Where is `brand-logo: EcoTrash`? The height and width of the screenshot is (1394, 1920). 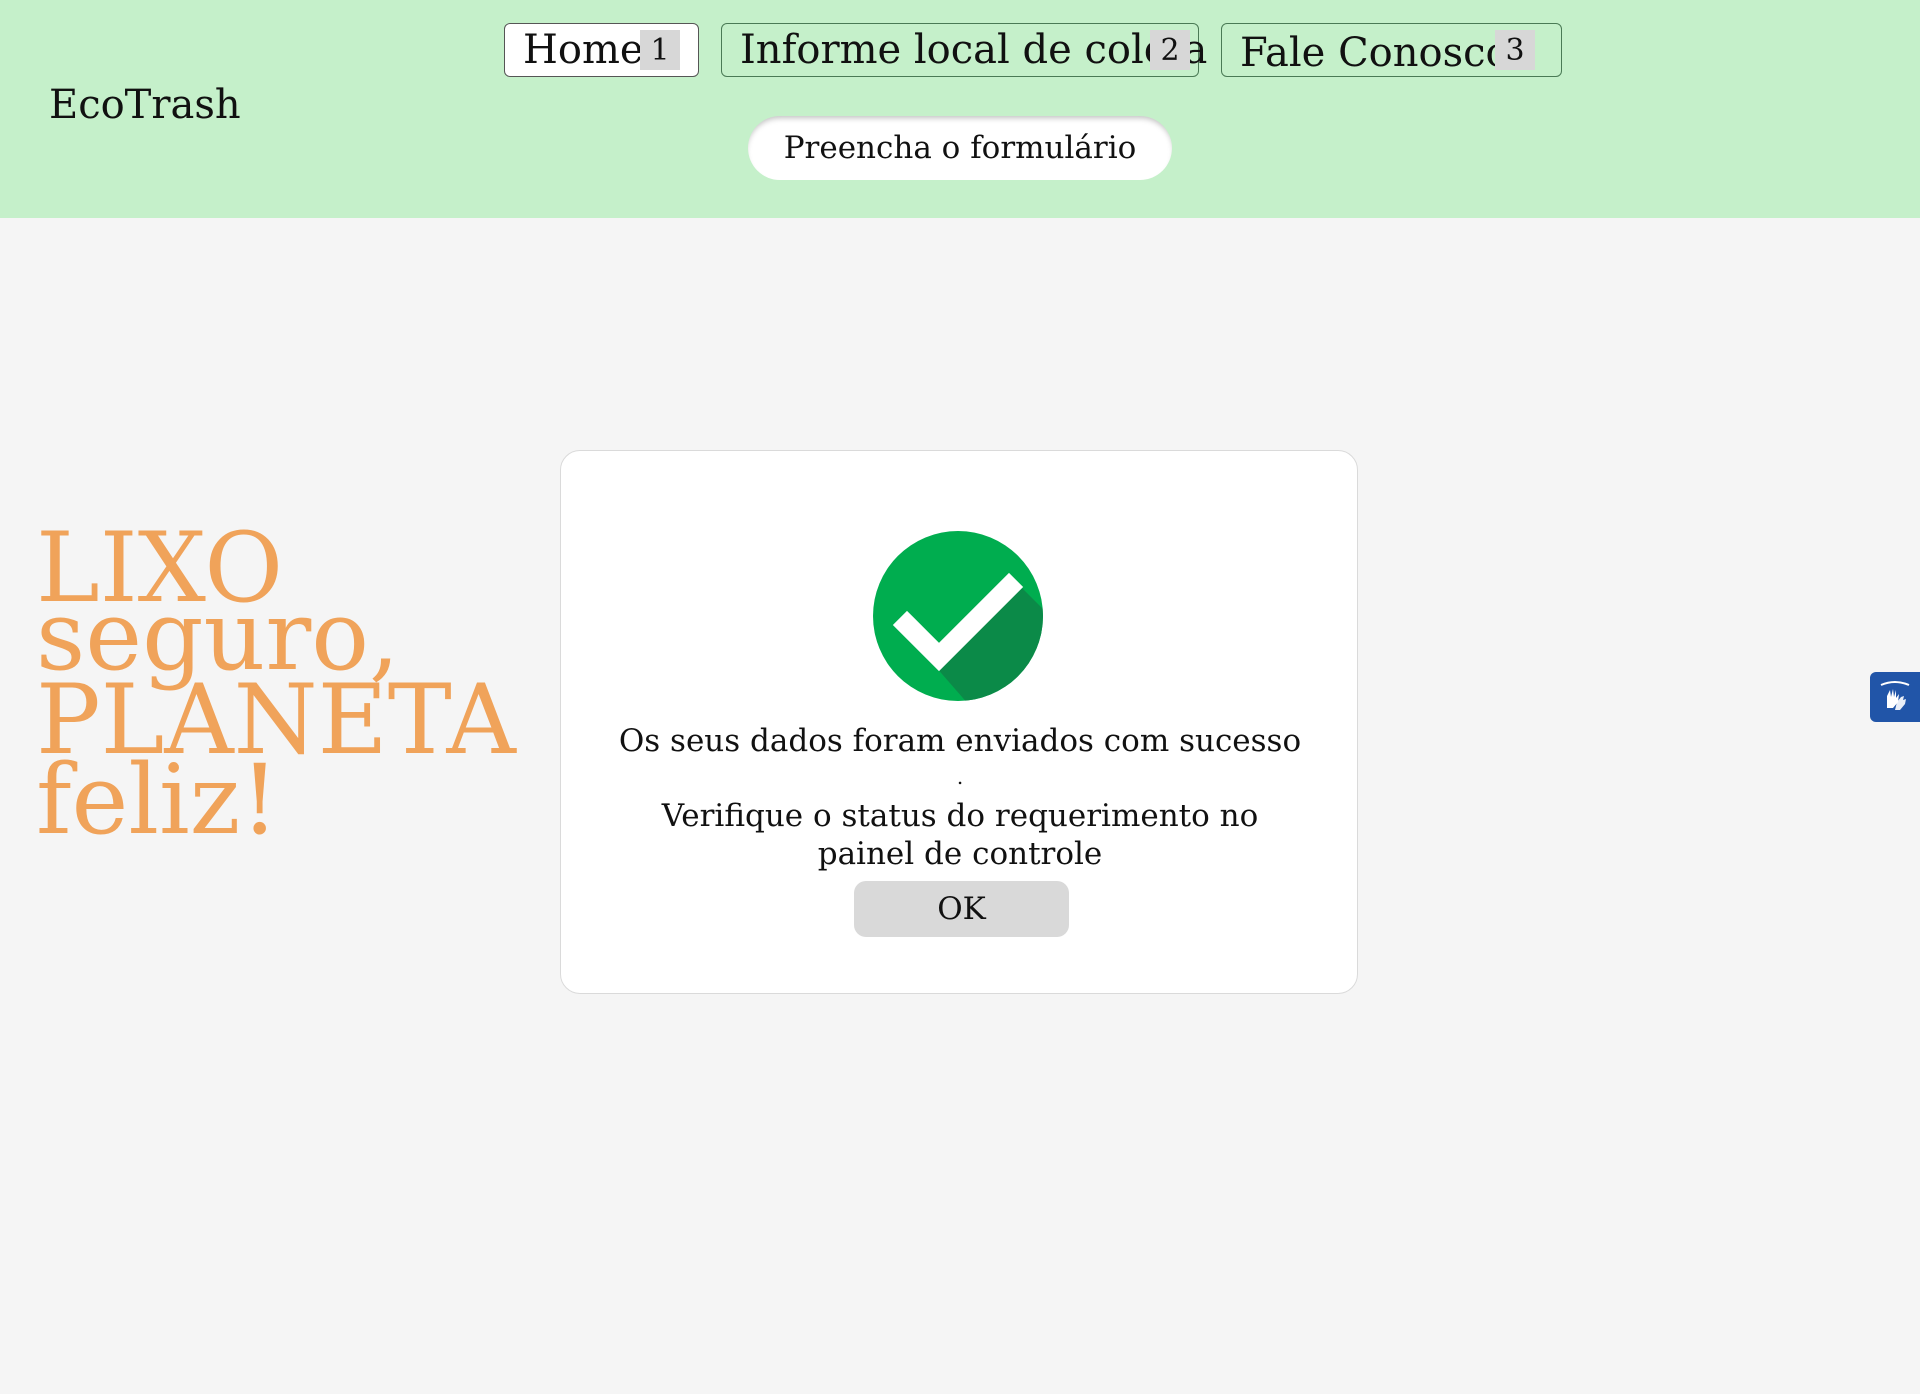
brand-logo: EcoTrash is located at coordinates (145, 105).